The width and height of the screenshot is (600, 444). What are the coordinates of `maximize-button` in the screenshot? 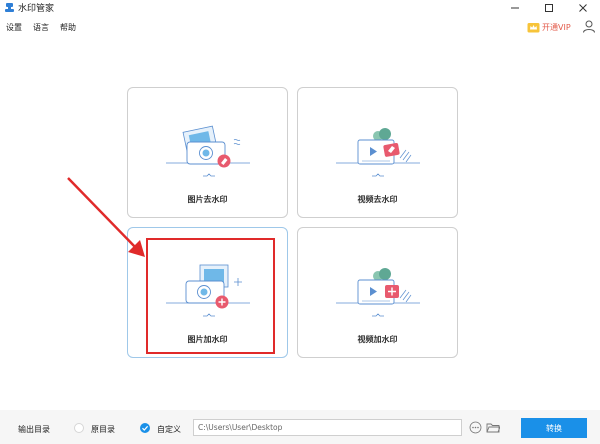 It's located at (549, 8).